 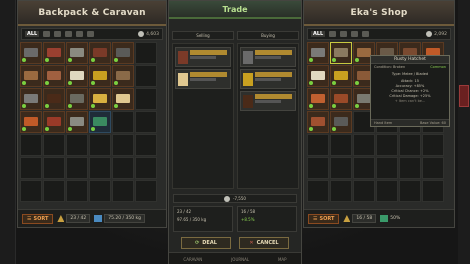 What do you see at coordinates (203, 35) in the screenshot?
I see `selling-header: Selling` at bounding box center [203, 35].